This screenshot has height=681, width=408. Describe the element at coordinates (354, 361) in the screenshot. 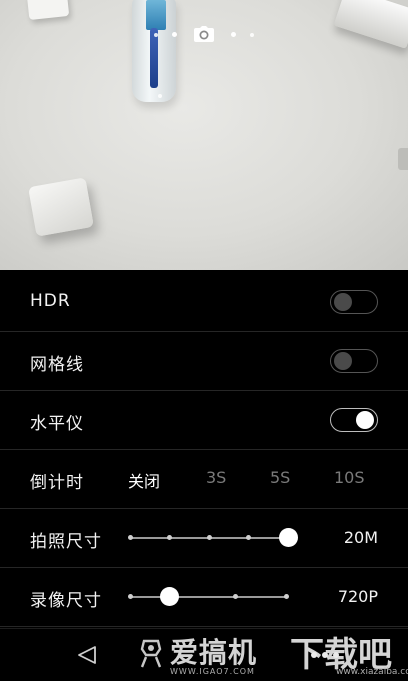

I see `grid-toggle` at that location.